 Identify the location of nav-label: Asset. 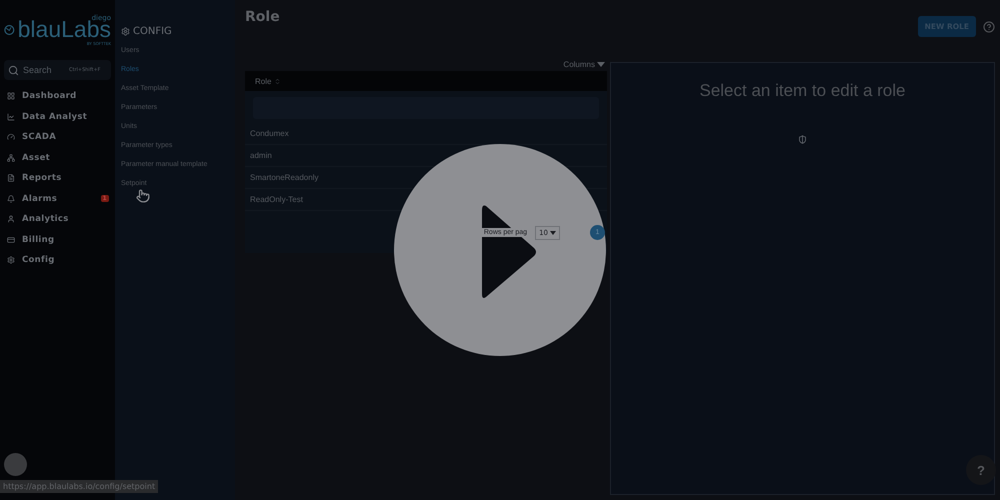
(36, 157).